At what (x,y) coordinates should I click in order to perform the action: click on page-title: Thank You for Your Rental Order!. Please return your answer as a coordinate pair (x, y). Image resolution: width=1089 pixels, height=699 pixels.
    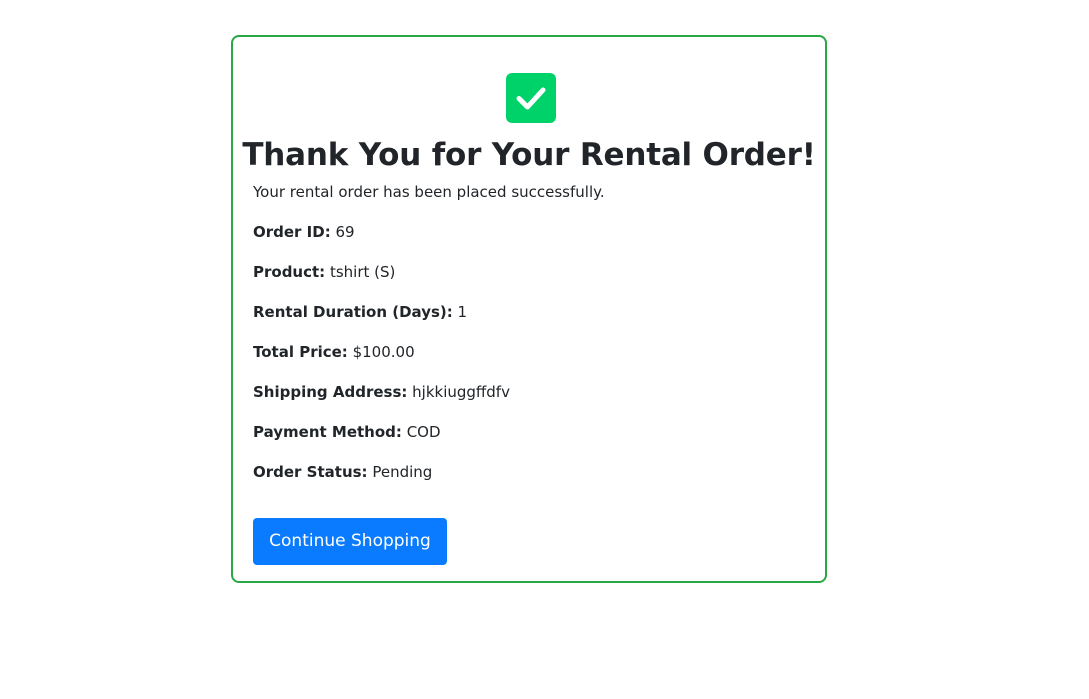
    Looking at the image, I should click on (529, 155).